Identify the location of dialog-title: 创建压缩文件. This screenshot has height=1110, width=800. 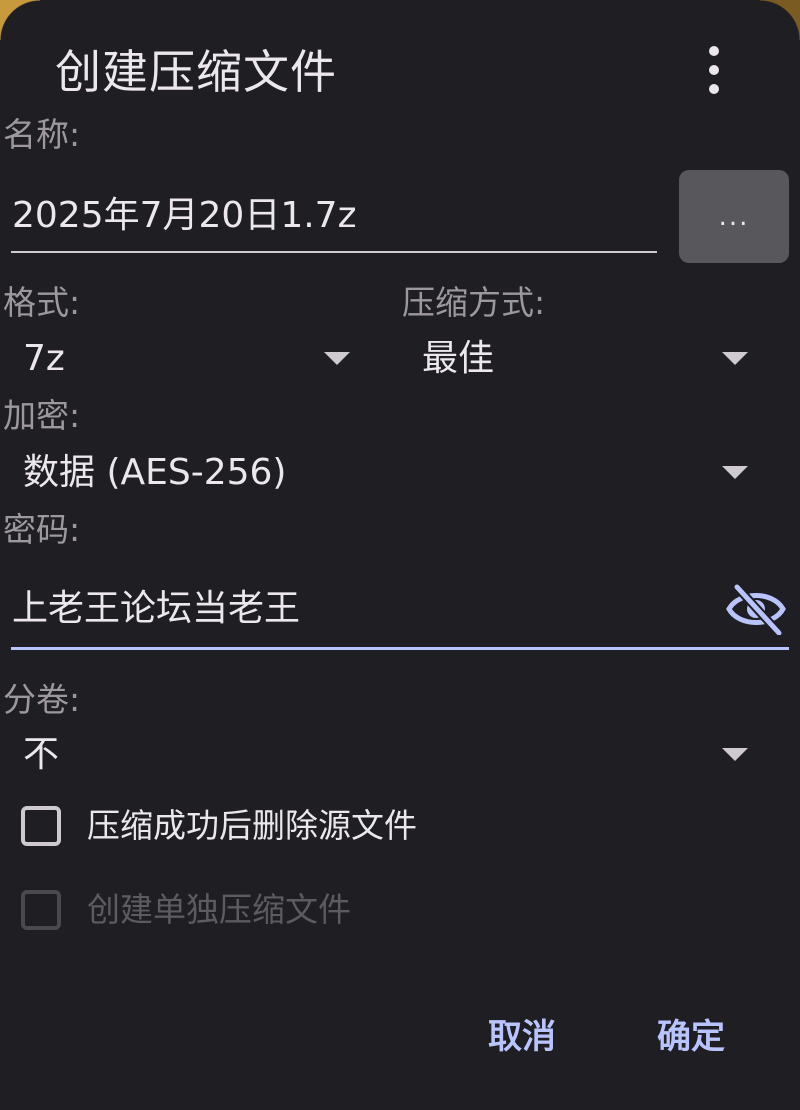
(196, 72).